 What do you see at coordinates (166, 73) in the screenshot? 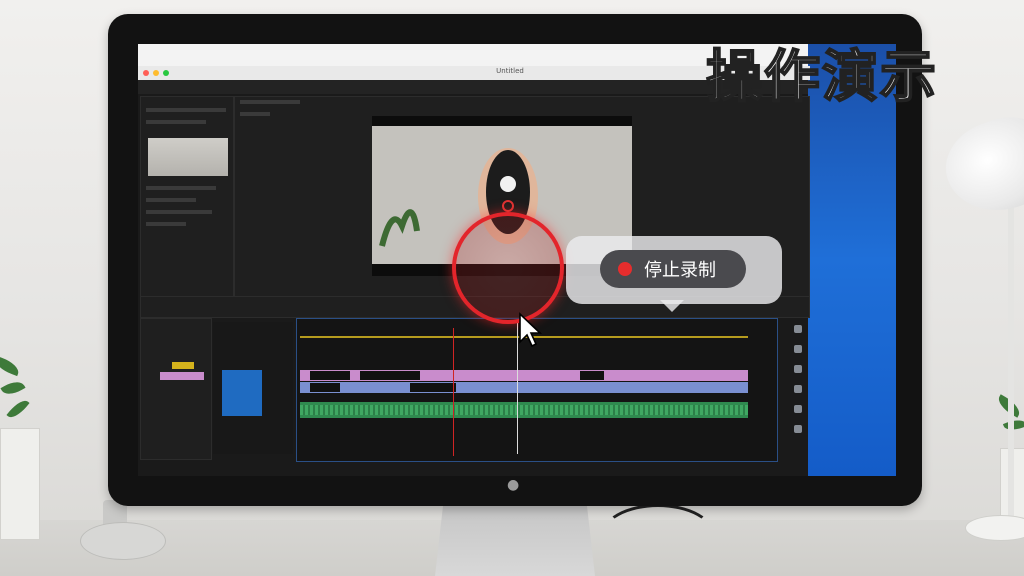
I see `window-zoom-icon` at bounding box center [166, 73].